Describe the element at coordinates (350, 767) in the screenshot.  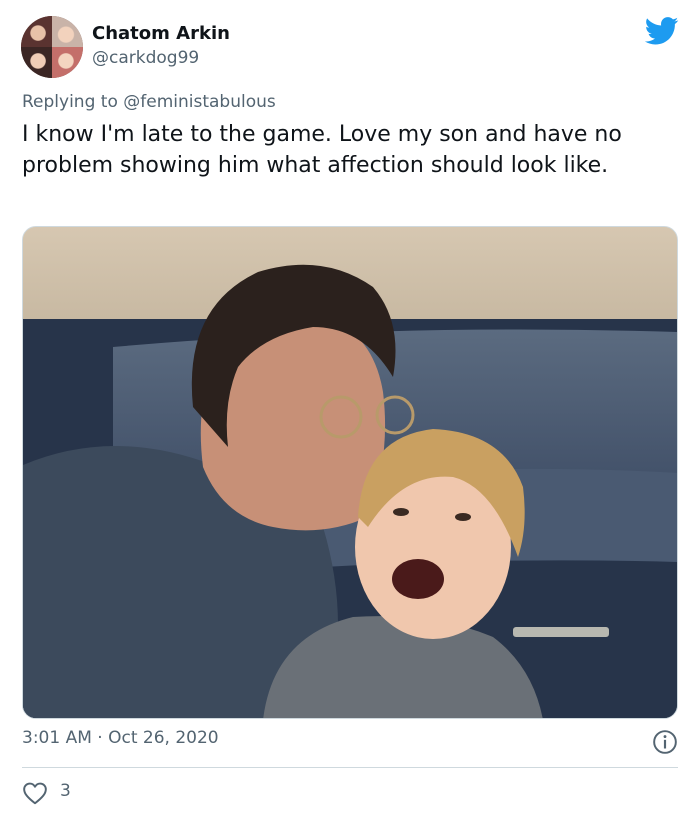
I see `divider` at that location.